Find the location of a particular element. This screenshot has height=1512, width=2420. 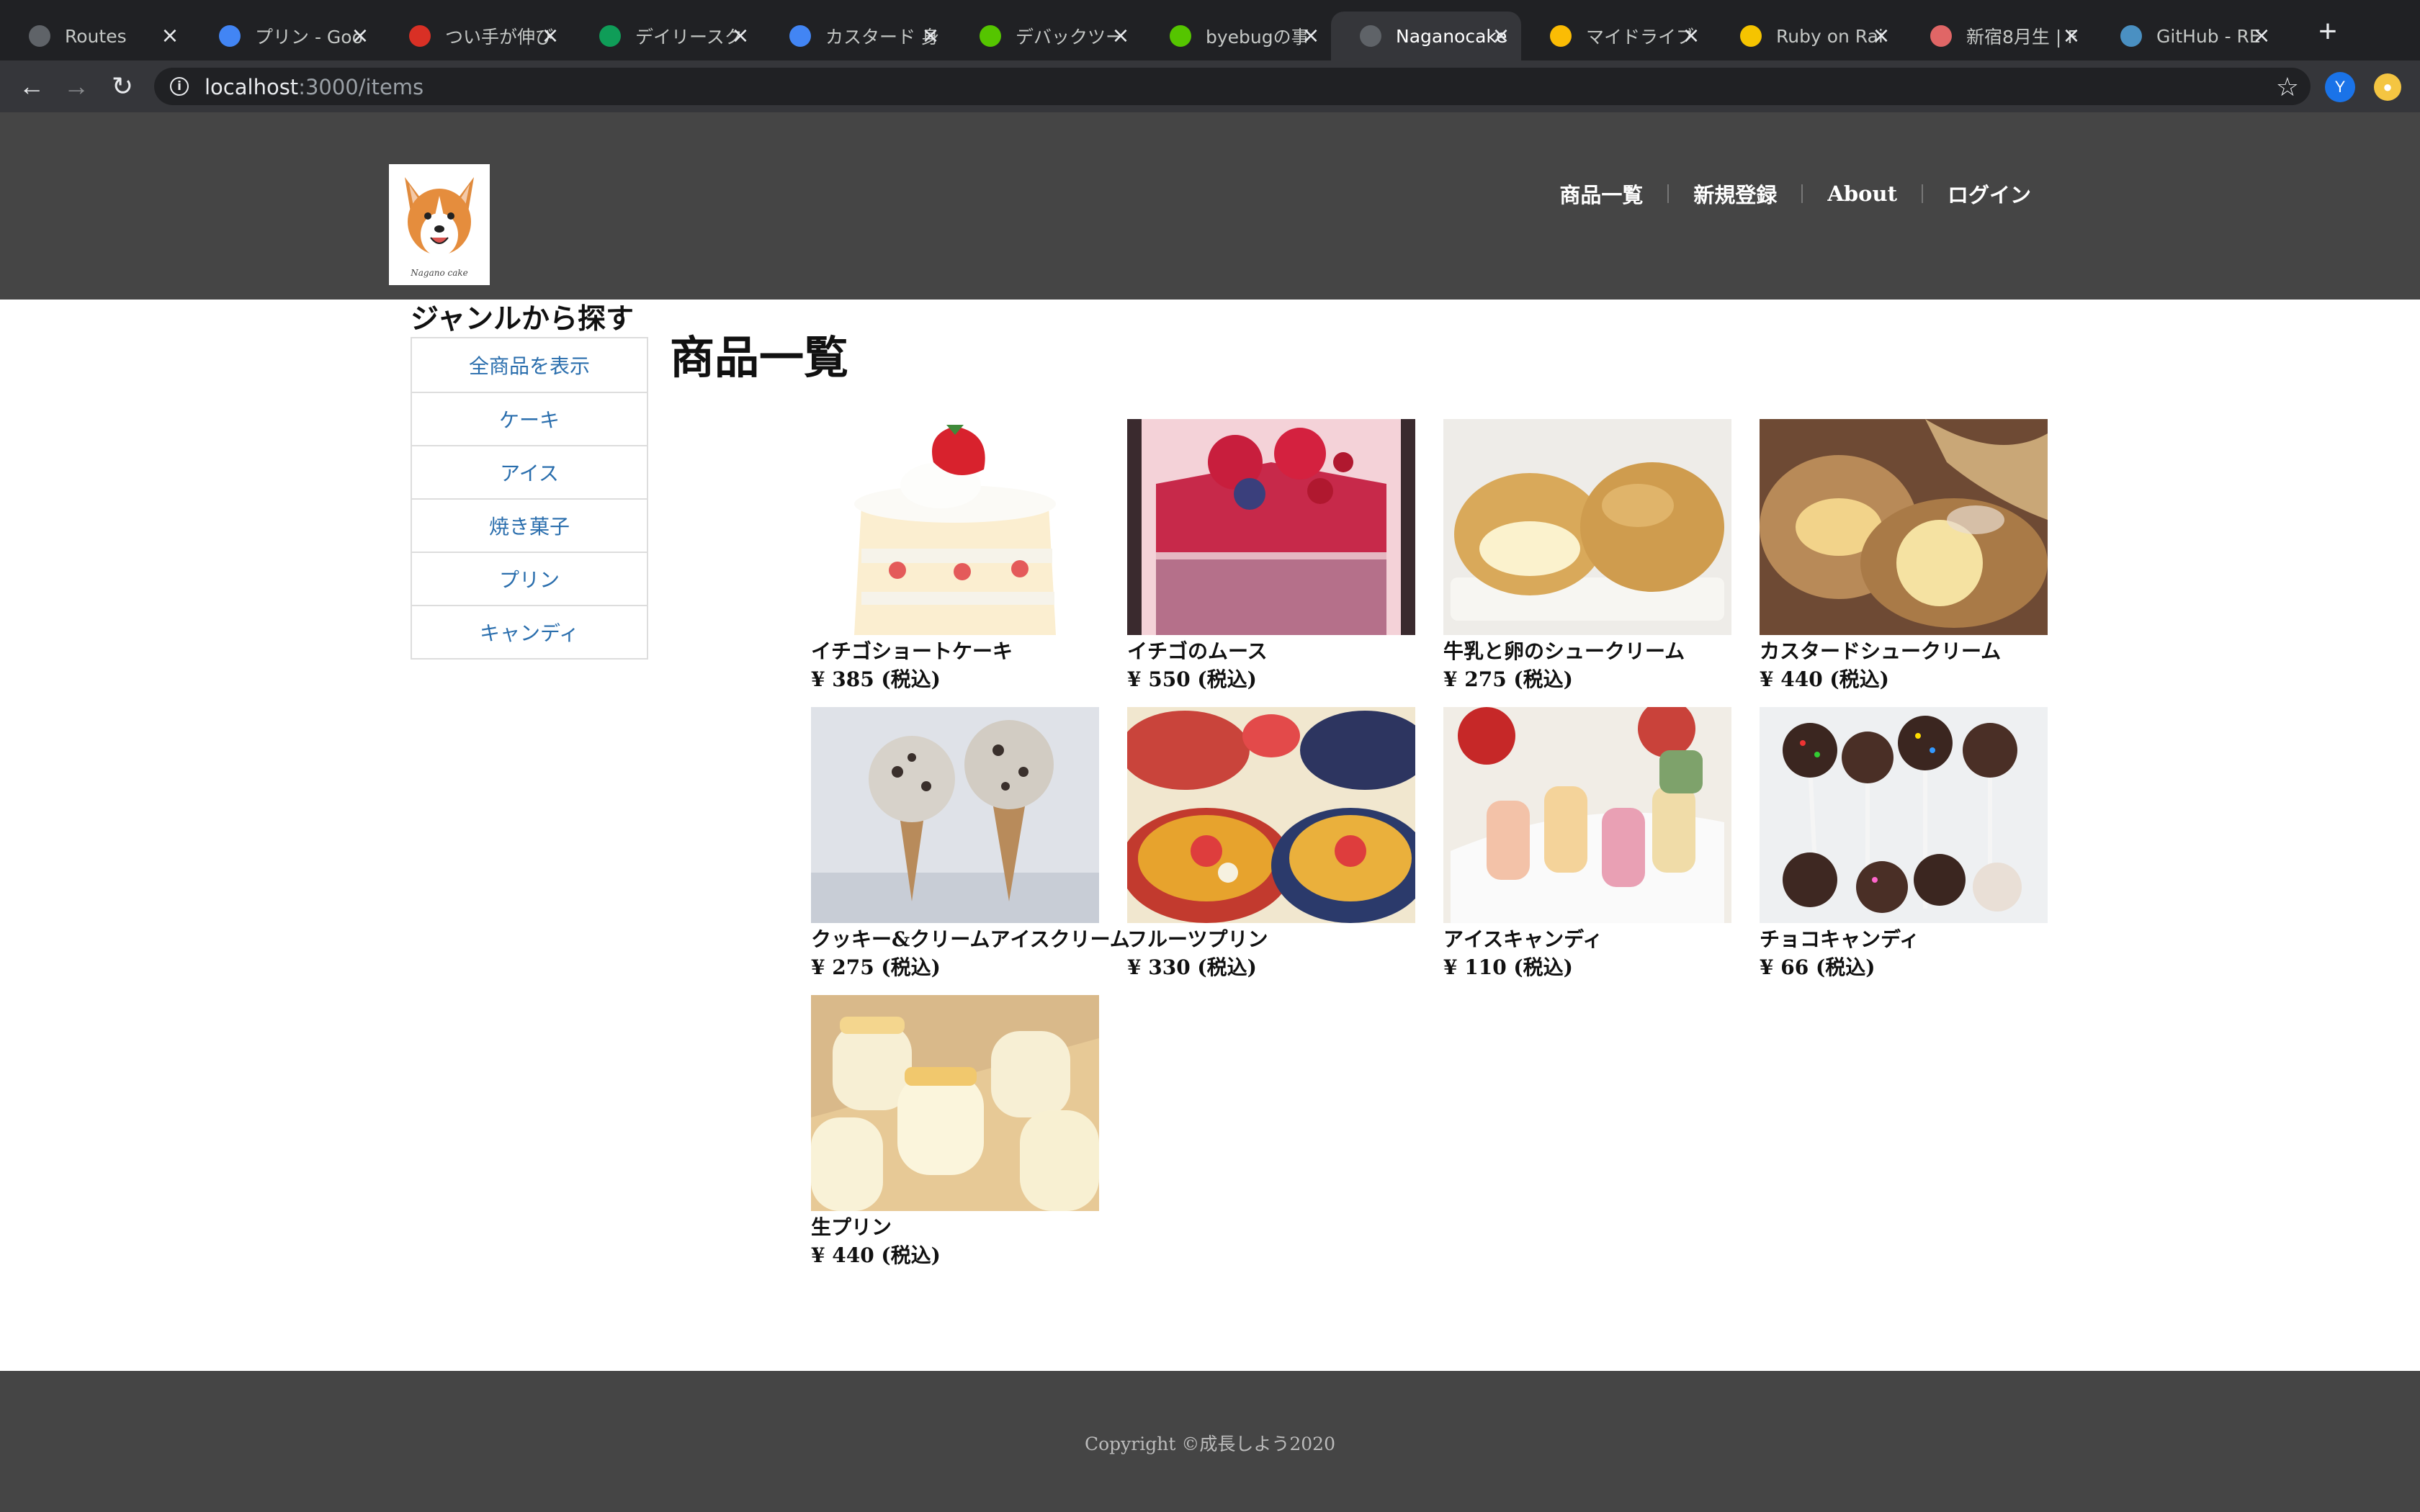

product-name: アイスキャンディ is located at coordinates (1587, 939).